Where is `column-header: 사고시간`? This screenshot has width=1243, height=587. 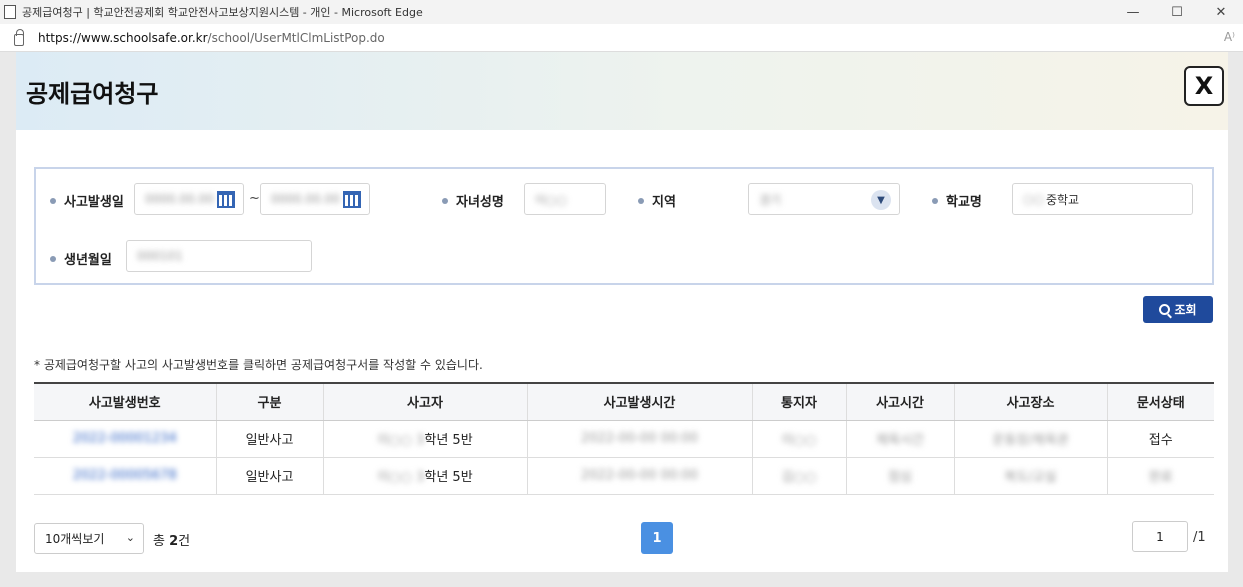 column-header: 사고시간 is located at coordinates (899, 401).